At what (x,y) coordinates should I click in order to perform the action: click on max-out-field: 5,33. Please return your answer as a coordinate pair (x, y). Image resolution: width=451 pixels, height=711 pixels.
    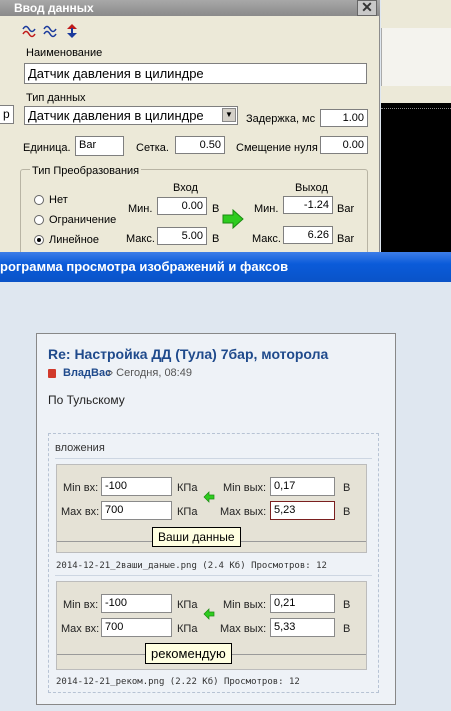
    Looking at the image, I should click on (302, 627).